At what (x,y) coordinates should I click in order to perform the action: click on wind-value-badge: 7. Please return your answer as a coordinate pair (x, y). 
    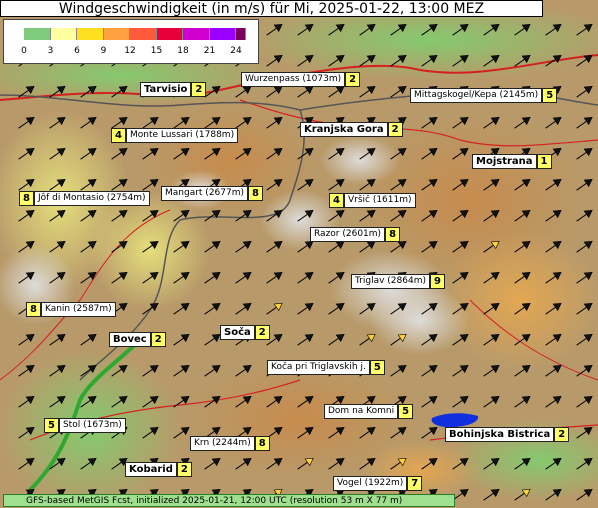
    Looking at the image, I should click on (415, 483).